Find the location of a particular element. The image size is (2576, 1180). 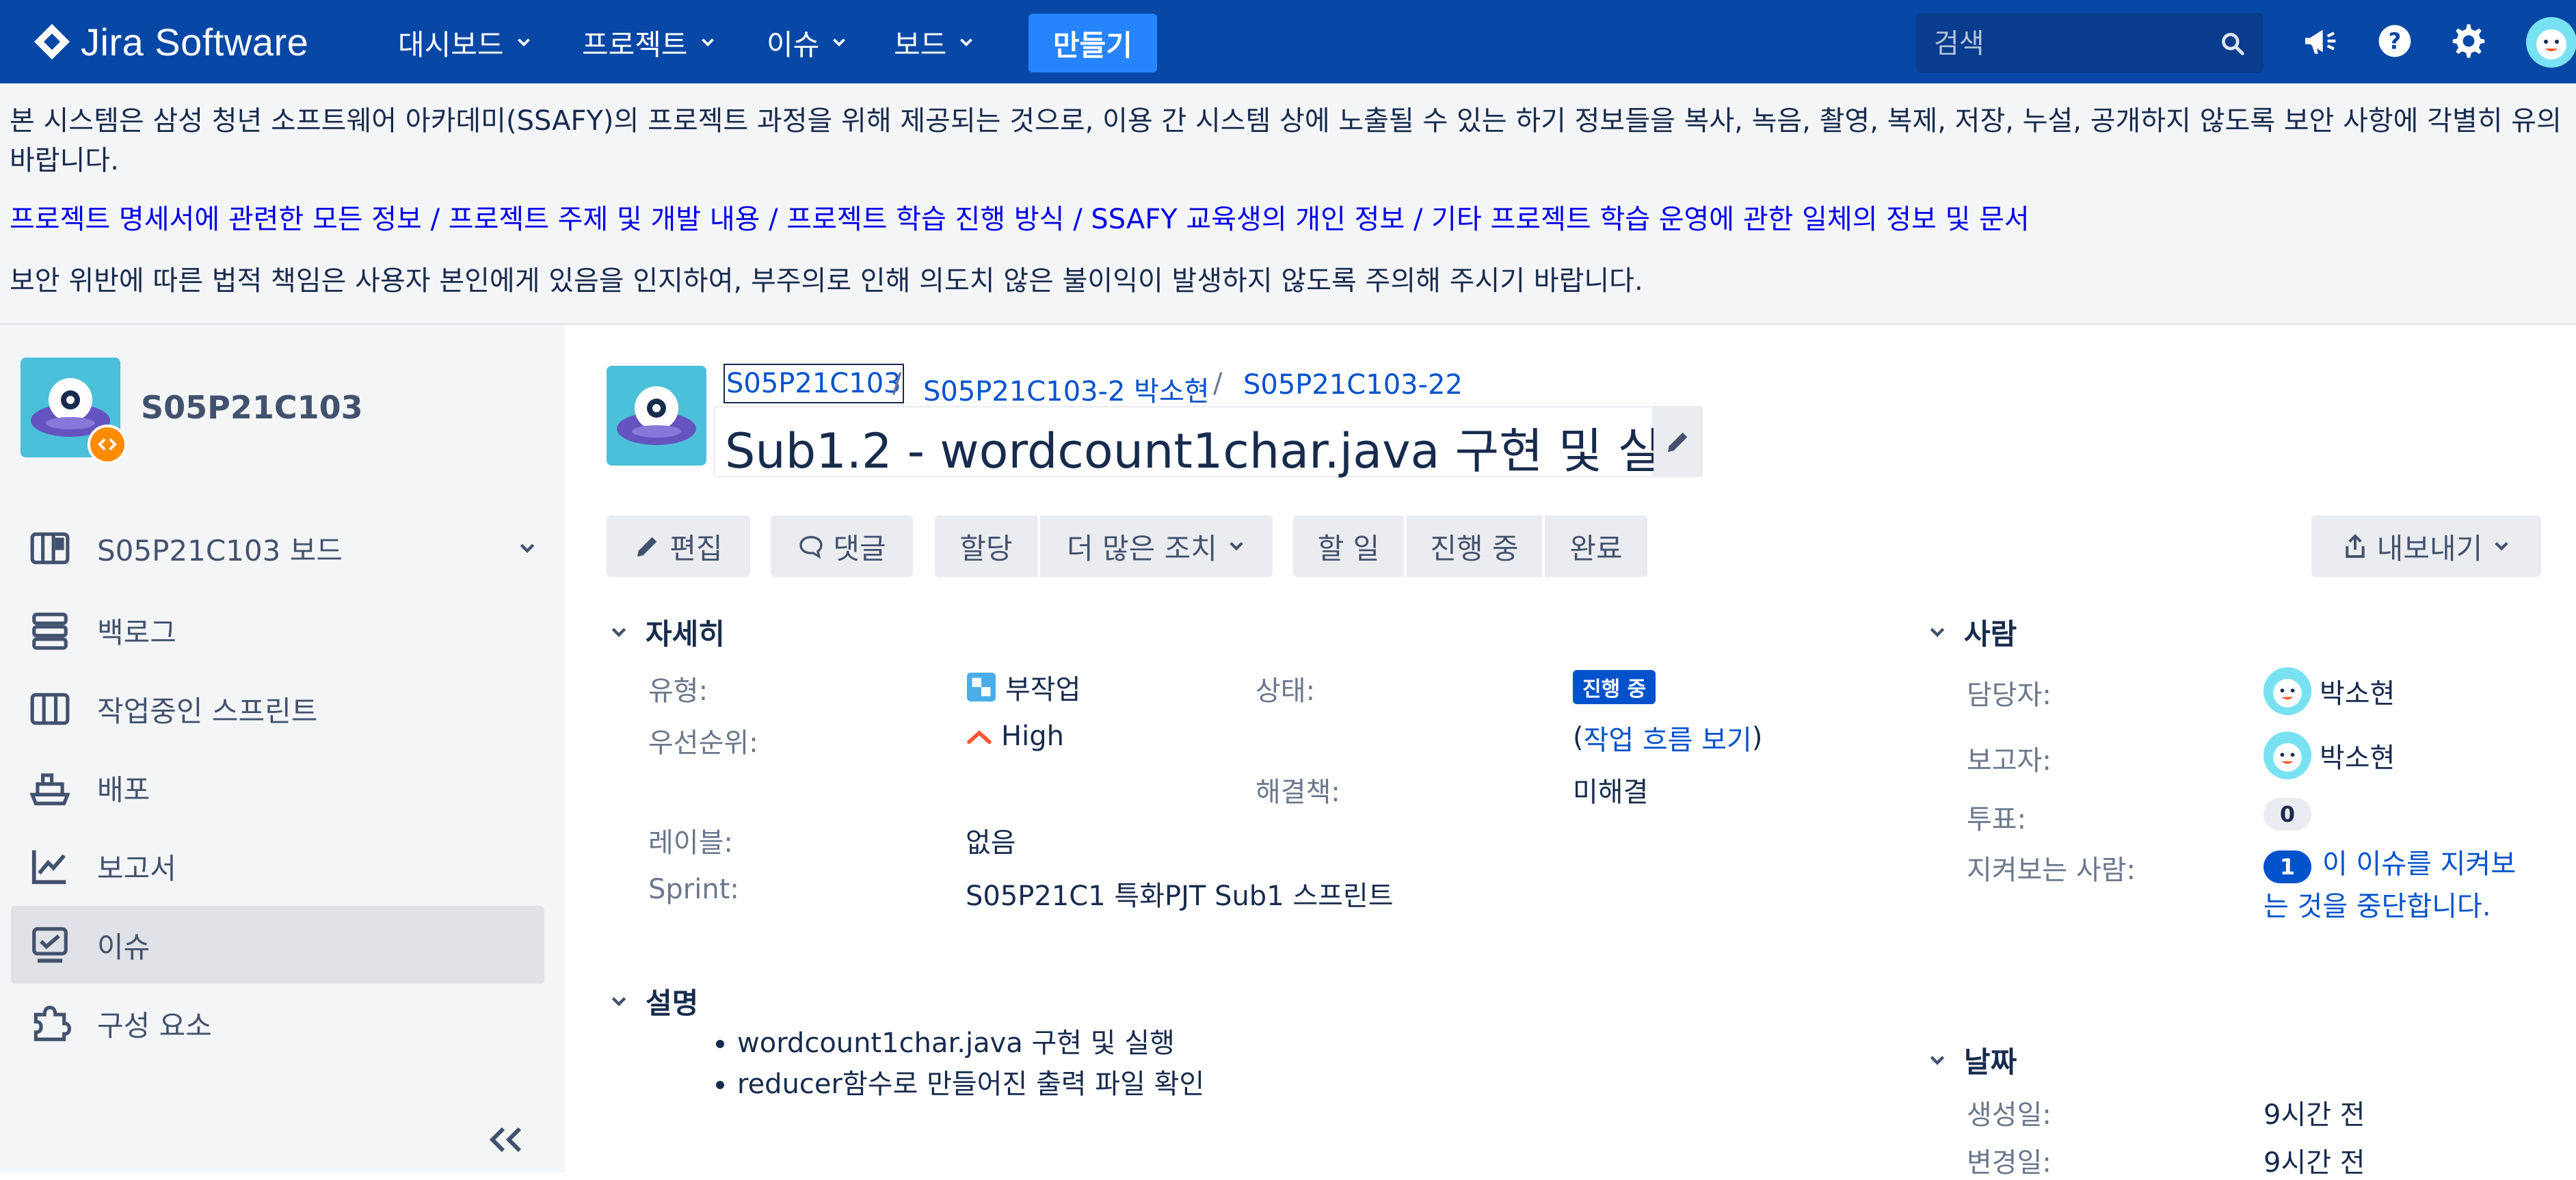

export-button-label: 내보내기 is located at coordinates (2429, 548).